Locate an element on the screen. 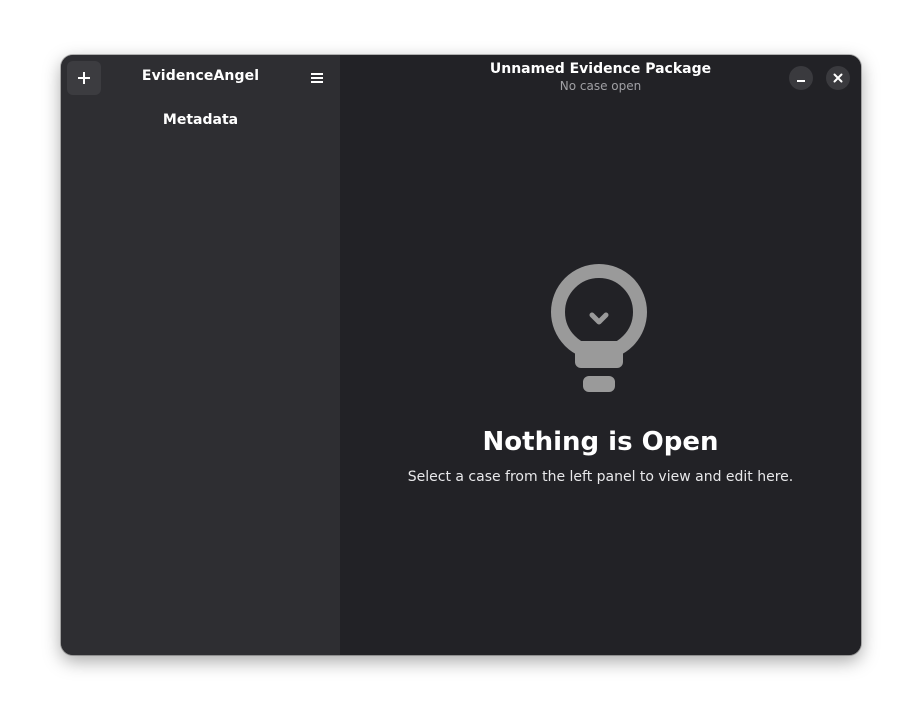  close-icon is located at coordinates (838, 78).